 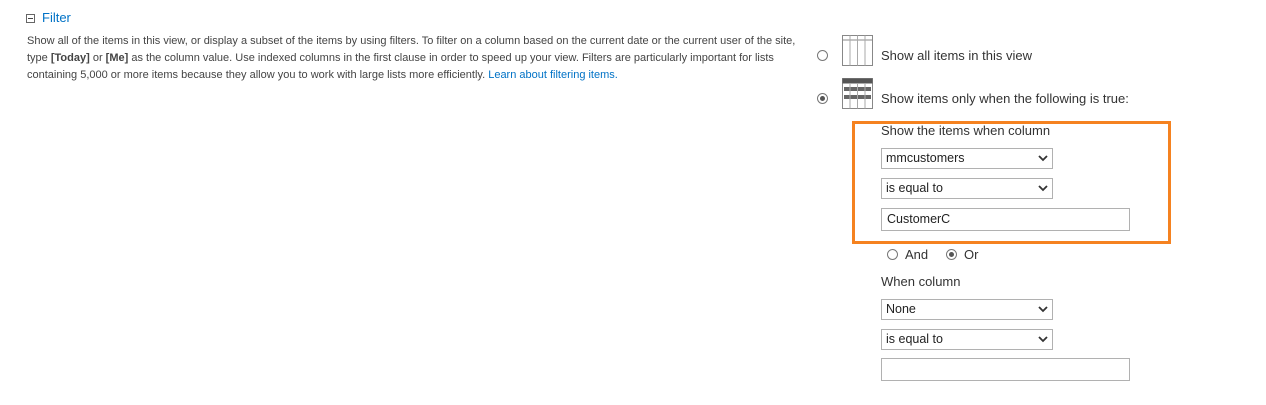 I want to click on list-view-icon, so click(x=857, y=50).